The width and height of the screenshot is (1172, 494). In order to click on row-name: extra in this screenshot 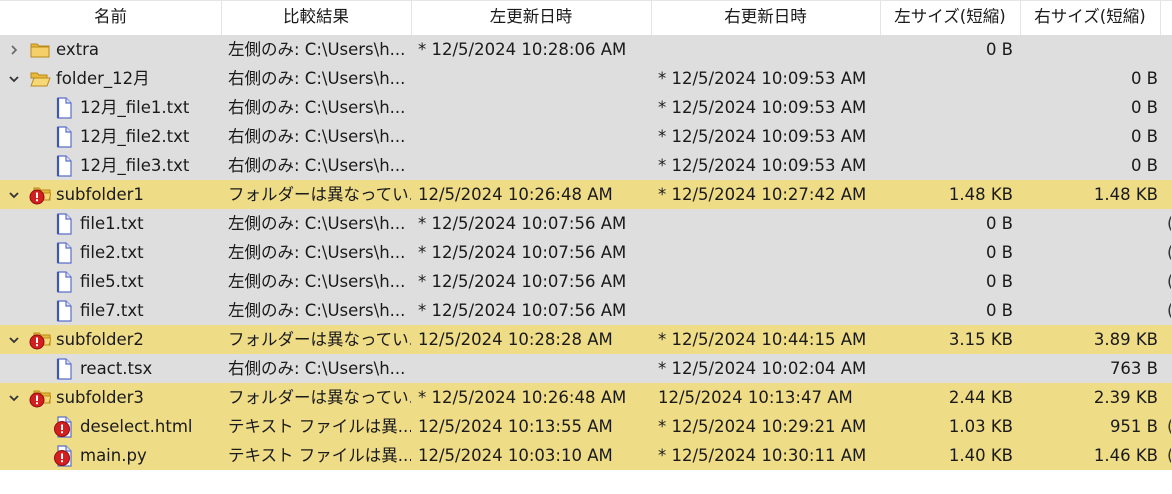, I will do `click(77, 49)`.